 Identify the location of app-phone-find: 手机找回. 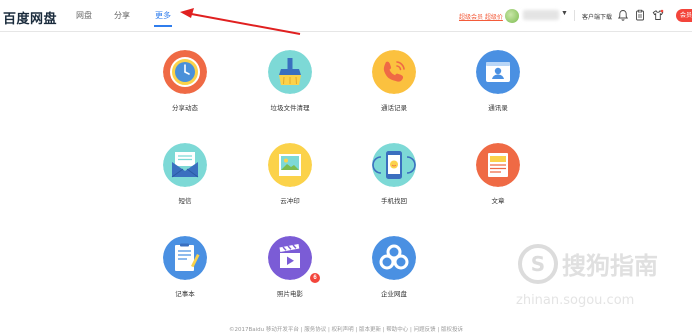
(394, 183).